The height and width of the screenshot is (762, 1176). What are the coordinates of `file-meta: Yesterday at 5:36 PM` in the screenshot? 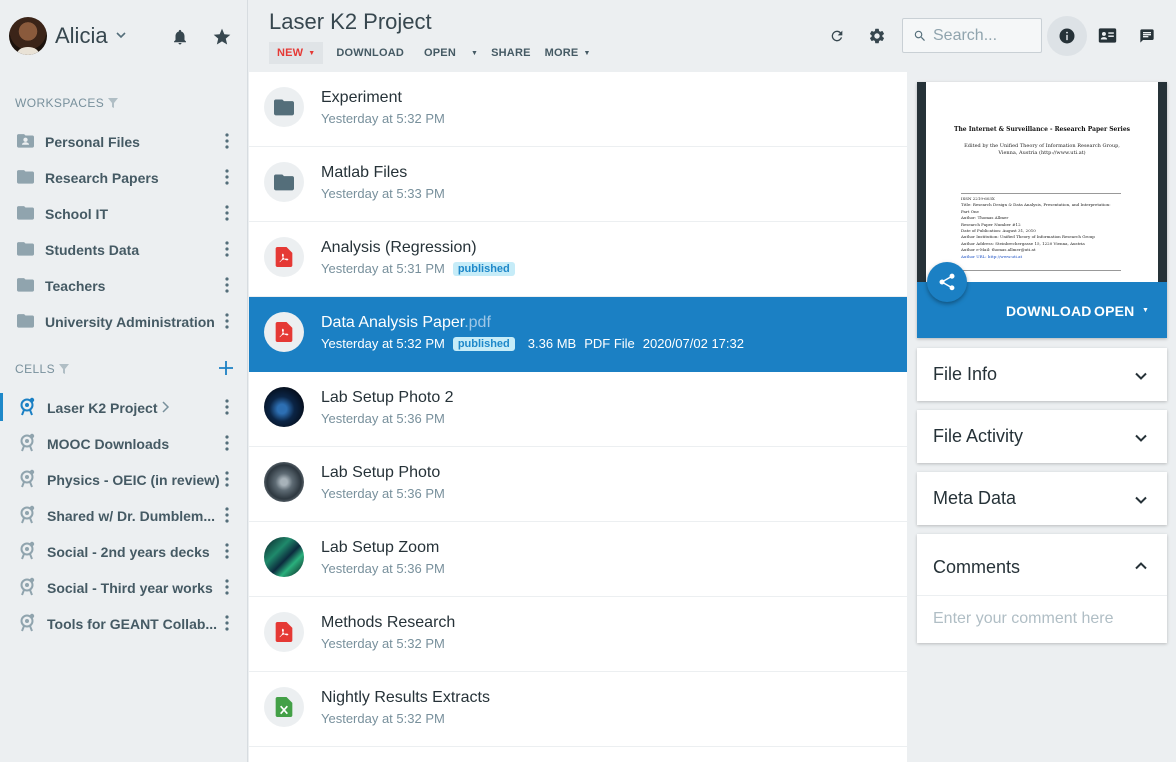 It's located at (383, 493).